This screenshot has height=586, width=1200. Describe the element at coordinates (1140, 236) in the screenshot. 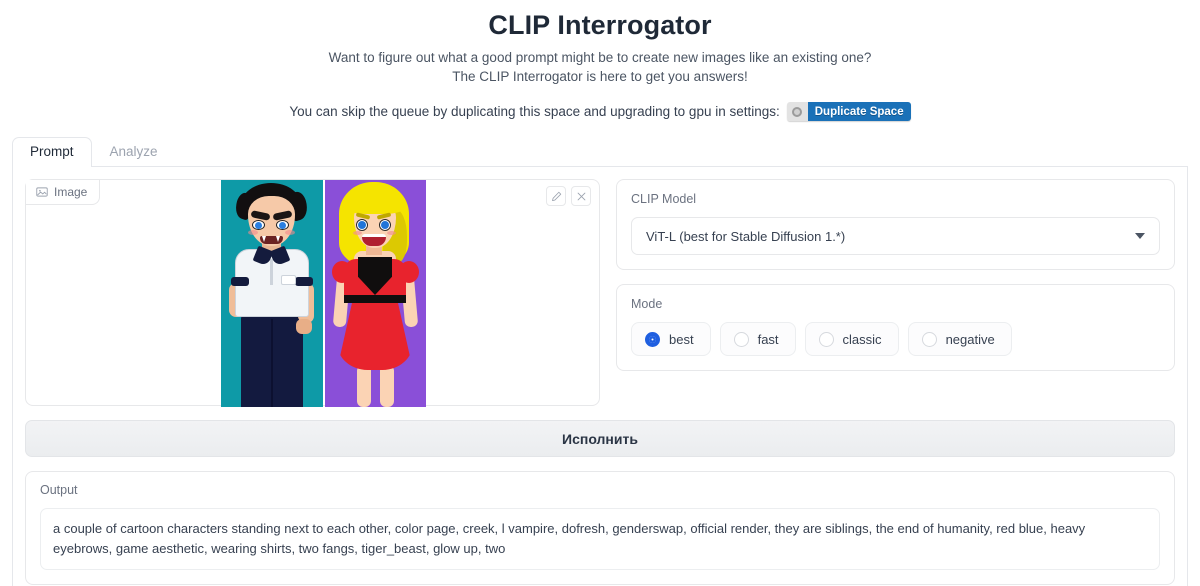

I see `chevron-down-icon` at that location.